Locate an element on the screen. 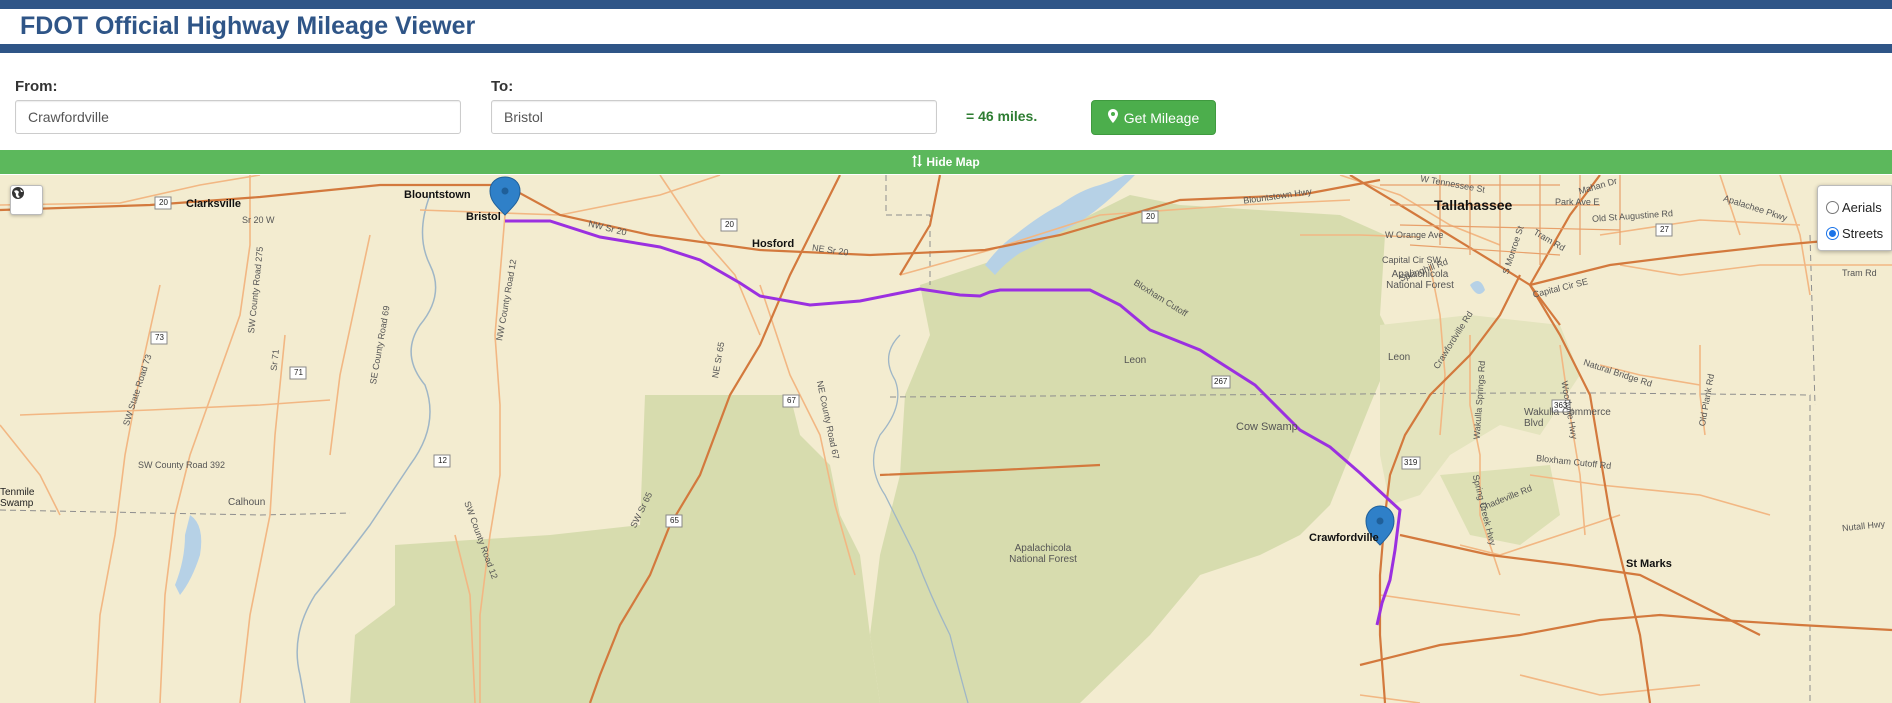 The width and height of the screenshot is (1892, 703). label-tram-rd-2: Tram Rd is located at coordinates (1859, 273).